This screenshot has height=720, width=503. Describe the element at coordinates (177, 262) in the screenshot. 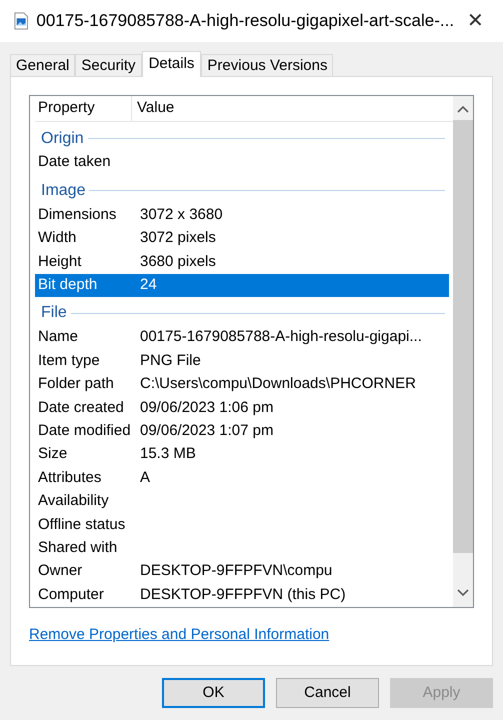

I see `property-value: 3680 pixels` at that location.